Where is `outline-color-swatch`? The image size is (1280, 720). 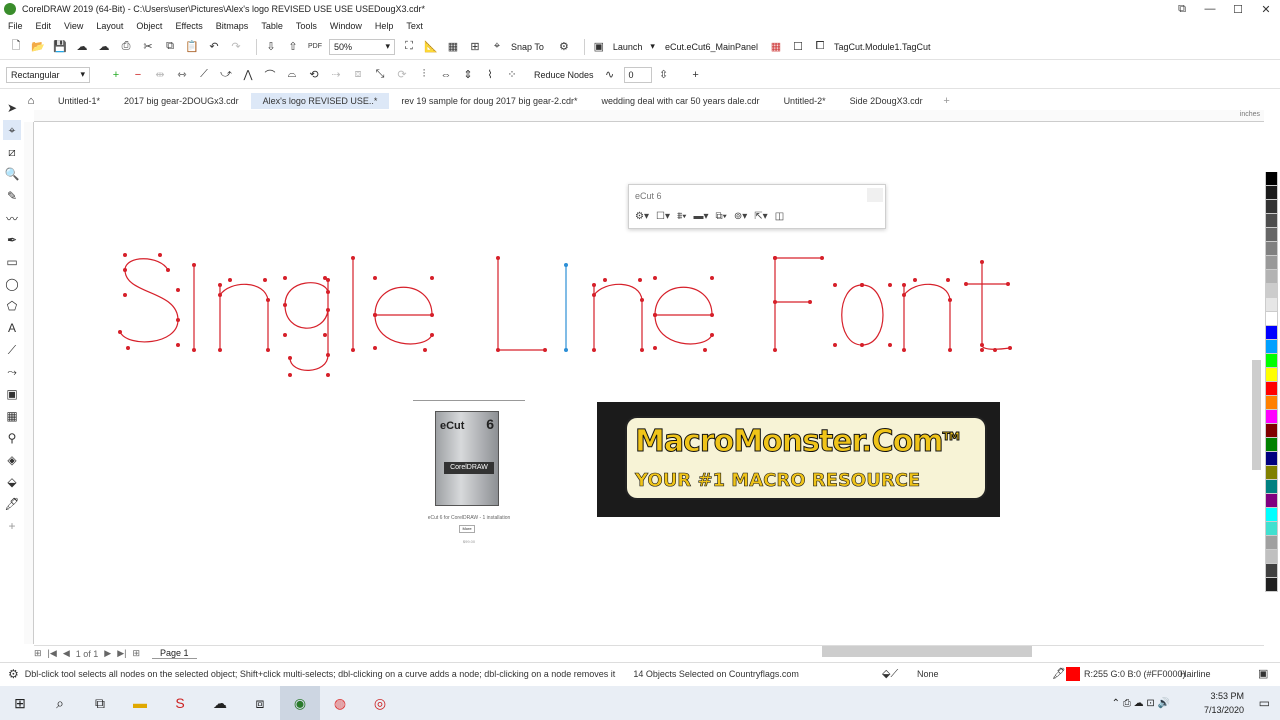 outline-color-swatch is located at coordinates (1073, 674).